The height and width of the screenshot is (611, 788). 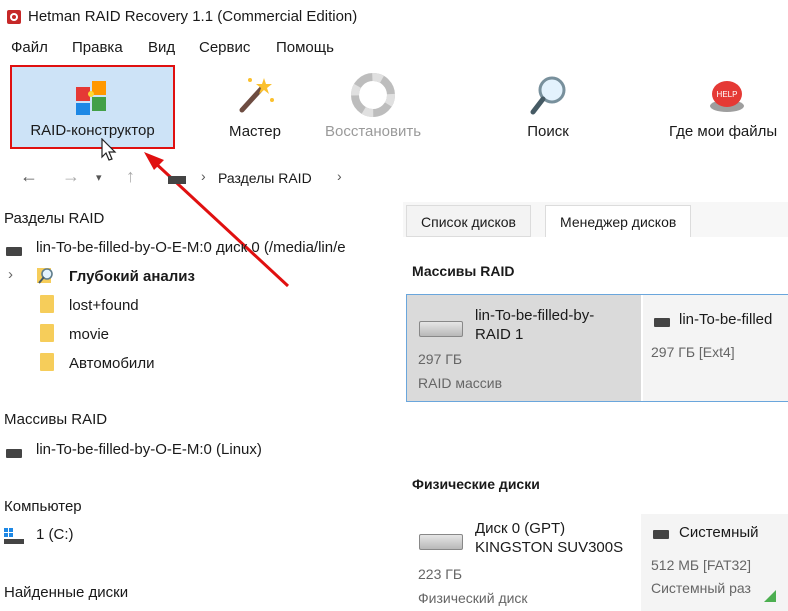 I want to click on wizard-label: Мастер, so click(x=255, y=131).